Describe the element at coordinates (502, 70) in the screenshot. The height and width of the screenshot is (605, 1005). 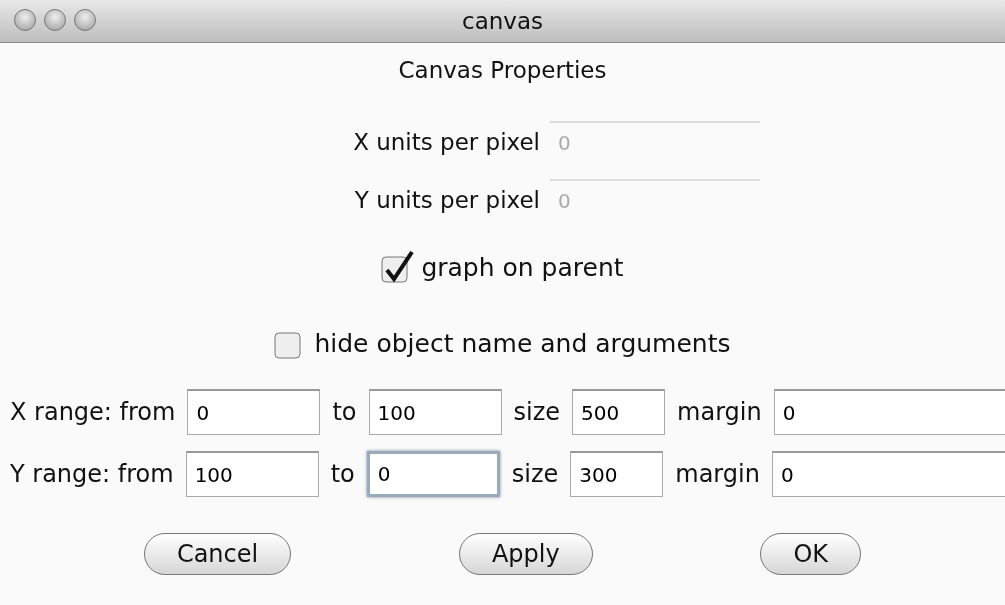
I see `dialog-heading: Canvas Properties` at that location.